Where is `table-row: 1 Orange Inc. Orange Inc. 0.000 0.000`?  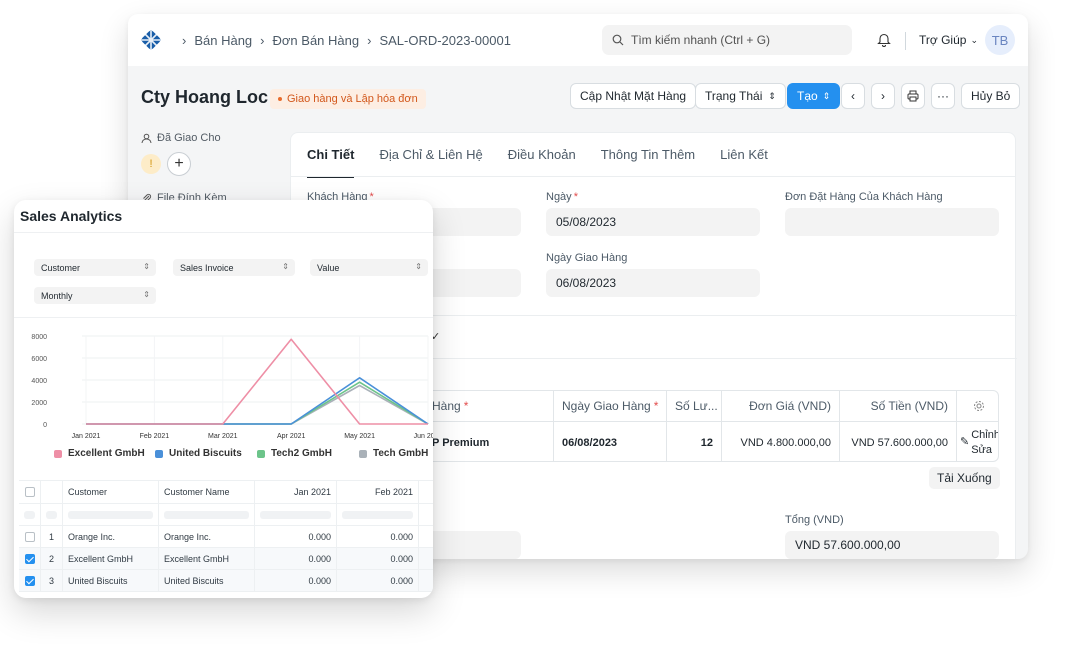 table-row: 1 Orange Inc. Orange Inc. 0.000 0.000 is located at coordinates (226, 537).